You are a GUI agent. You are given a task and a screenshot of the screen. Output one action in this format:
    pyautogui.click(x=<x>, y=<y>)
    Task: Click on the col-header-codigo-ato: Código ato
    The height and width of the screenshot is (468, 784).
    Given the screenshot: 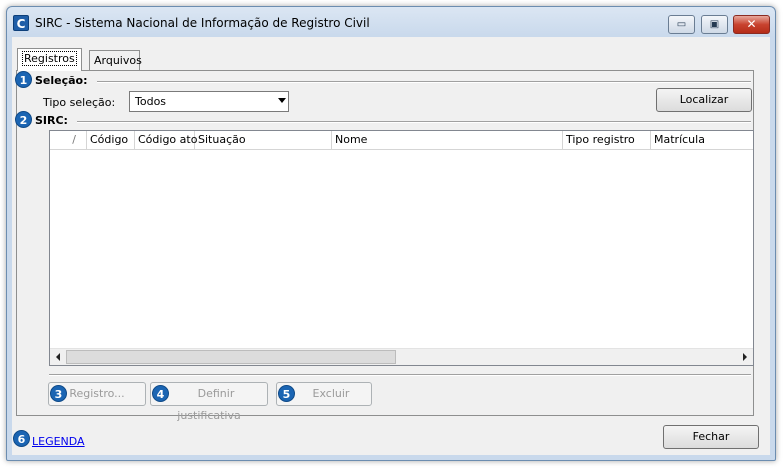 What is the action you would take?
    pyautogui.click(x=166, y=140)
    